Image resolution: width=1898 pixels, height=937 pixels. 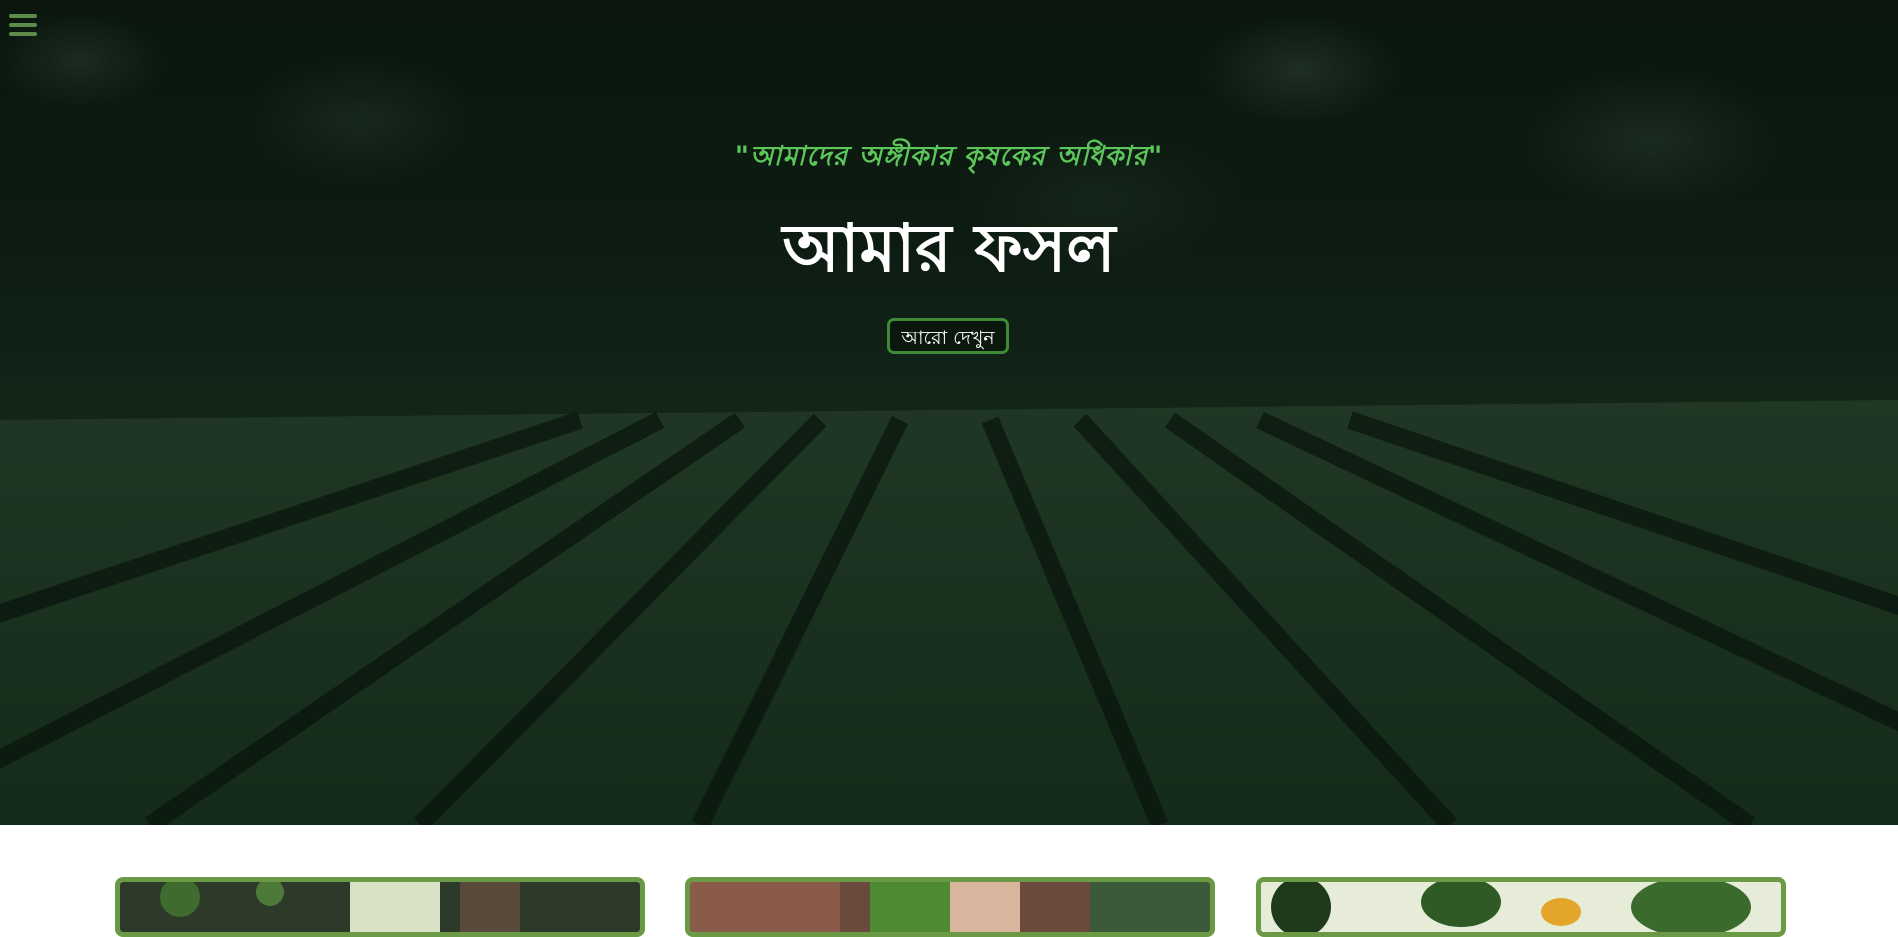 What do you see at coordinates (948, 336) in the screenshot?
I see `see-more-button: আরো দেখুন` at bounding box center [948, 336].